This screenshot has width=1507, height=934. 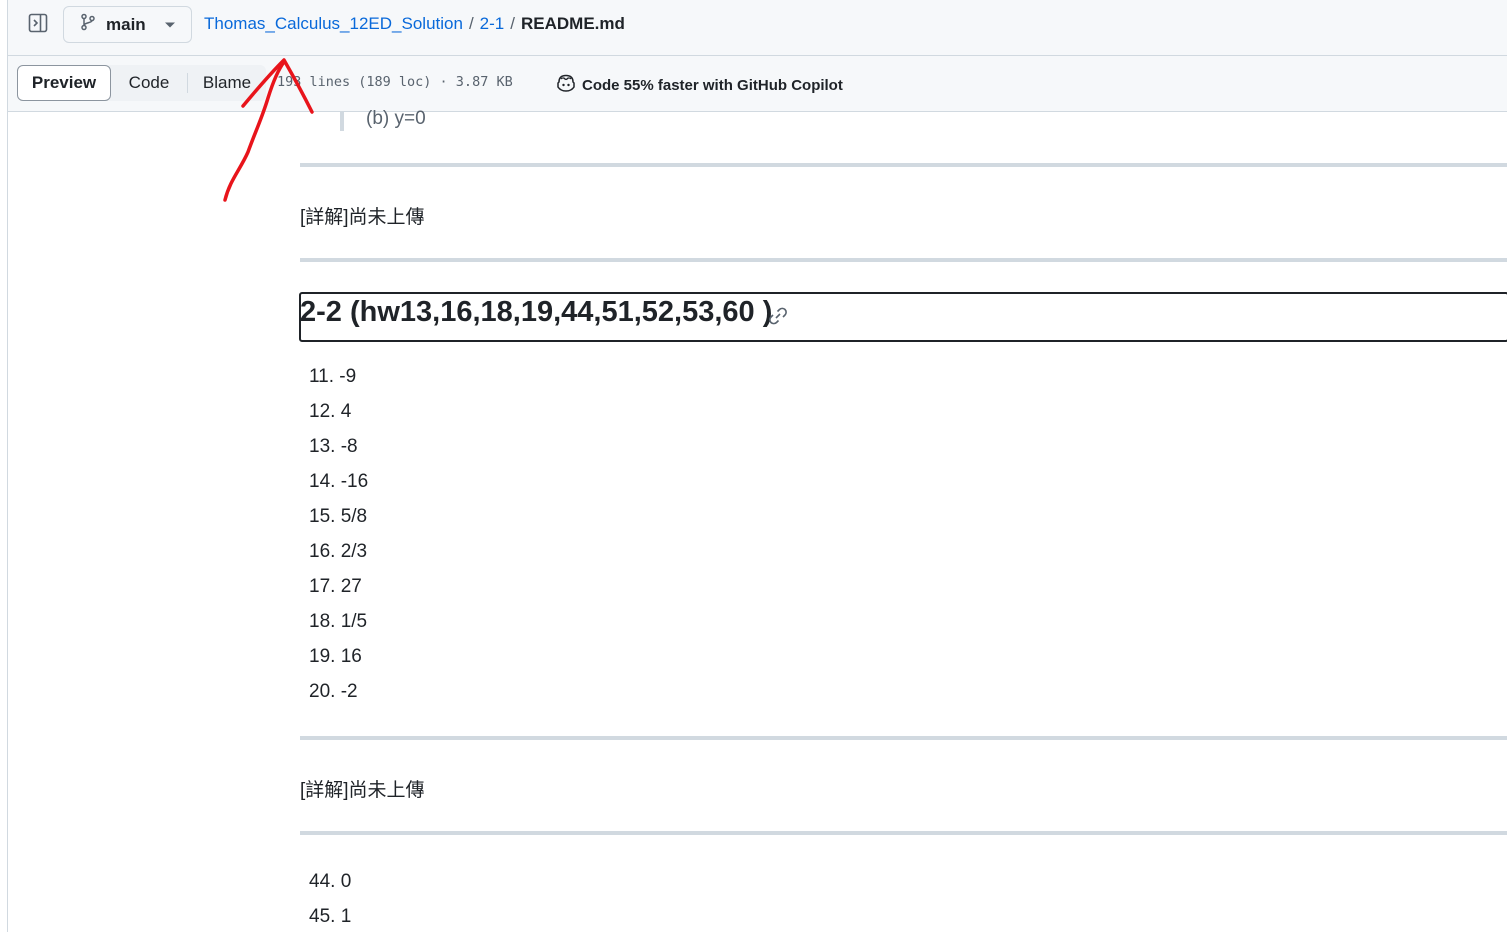 I want to click on left-border, so click(x=7, y=466).